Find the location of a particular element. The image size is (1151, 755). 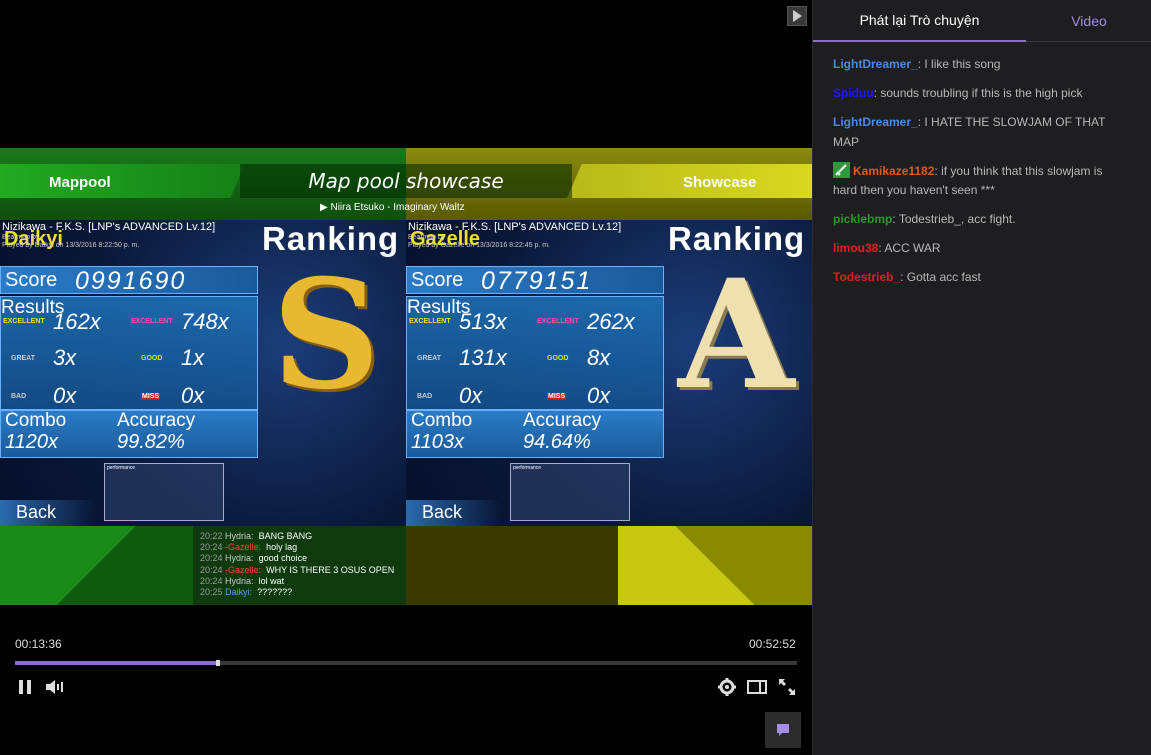

tab-video: Video is located at coordinates (1088, 21).